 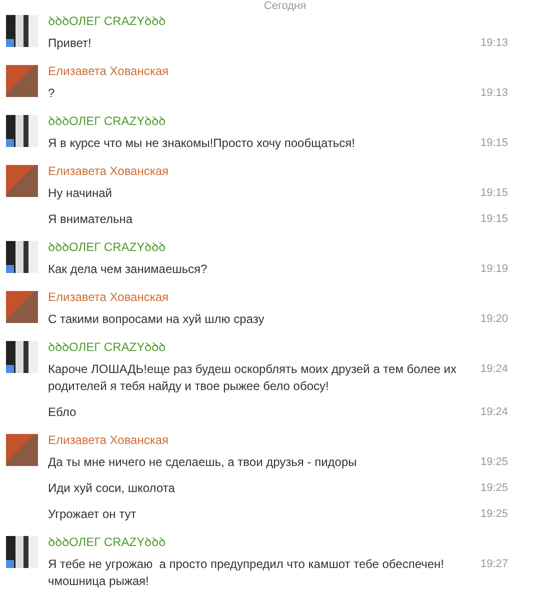 What do you see at coordinates (202, 143) in the screenshot?
I see `message-text: Я в курсе что мы не знакомы!Просто хочу пообщаться!` at bounding box center [202, 143].